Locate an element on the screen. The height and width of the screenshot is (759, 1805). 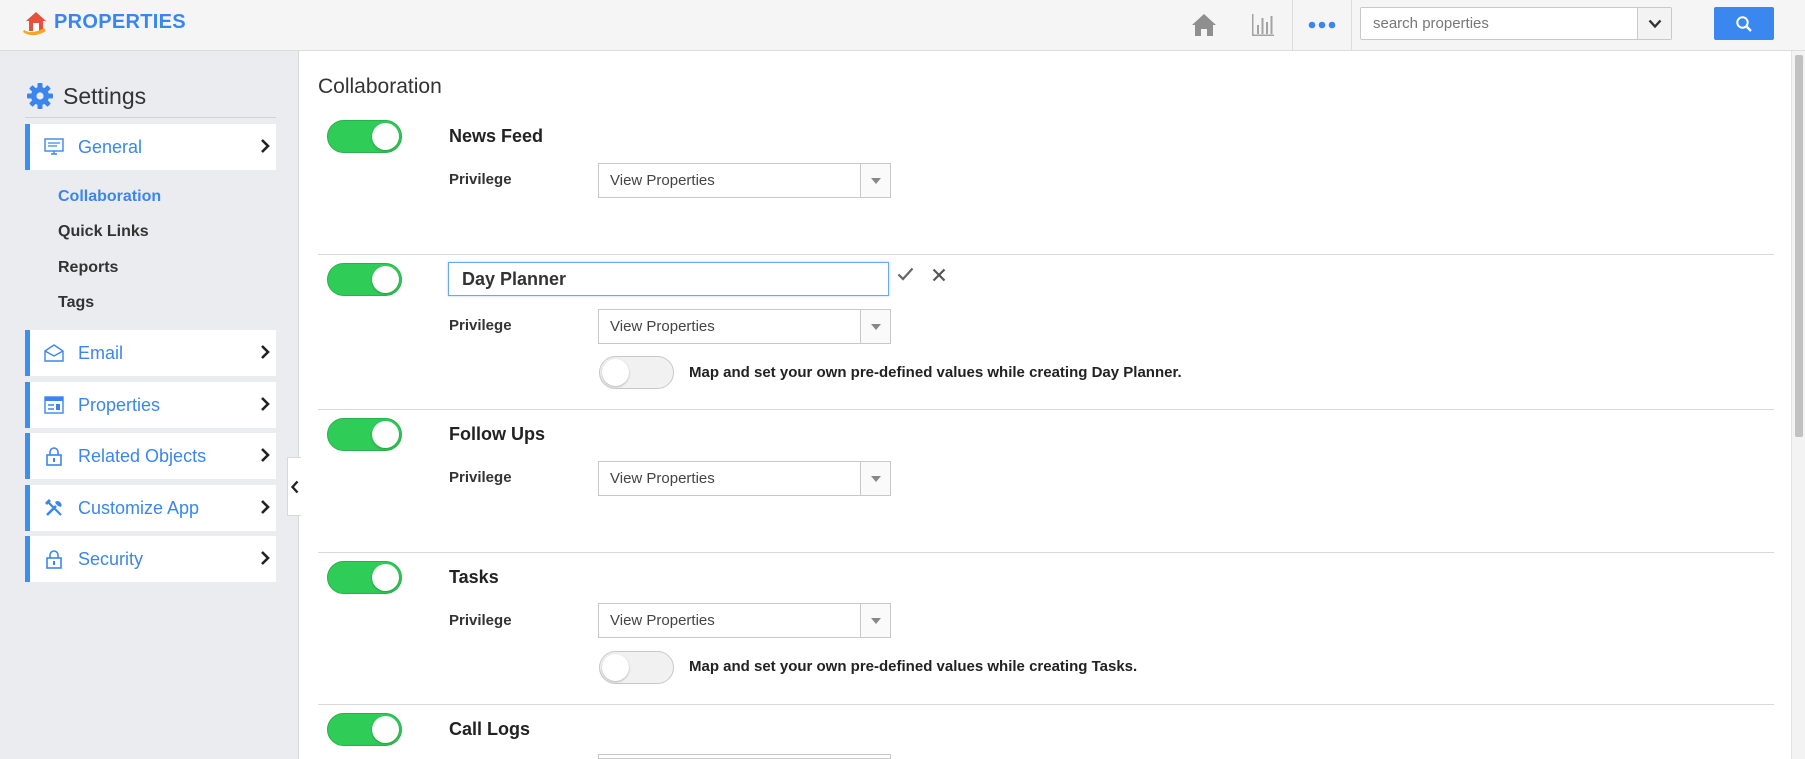
collapse-sidebar-button is located at coordinates (294, 486).